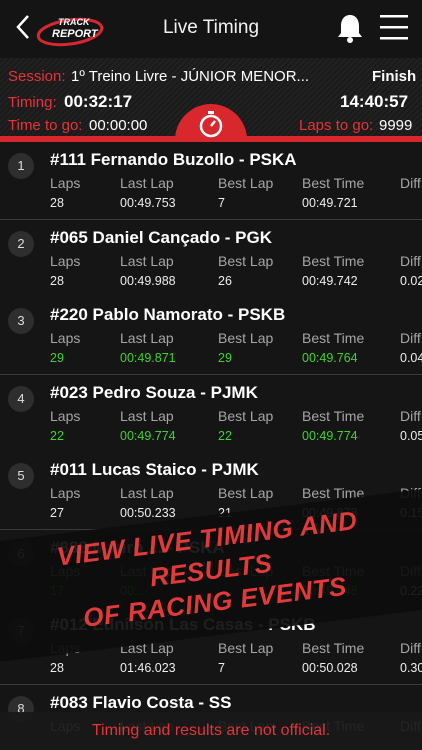  I want to click on col-best-time-value: 00:49.721, so click(330, 203).